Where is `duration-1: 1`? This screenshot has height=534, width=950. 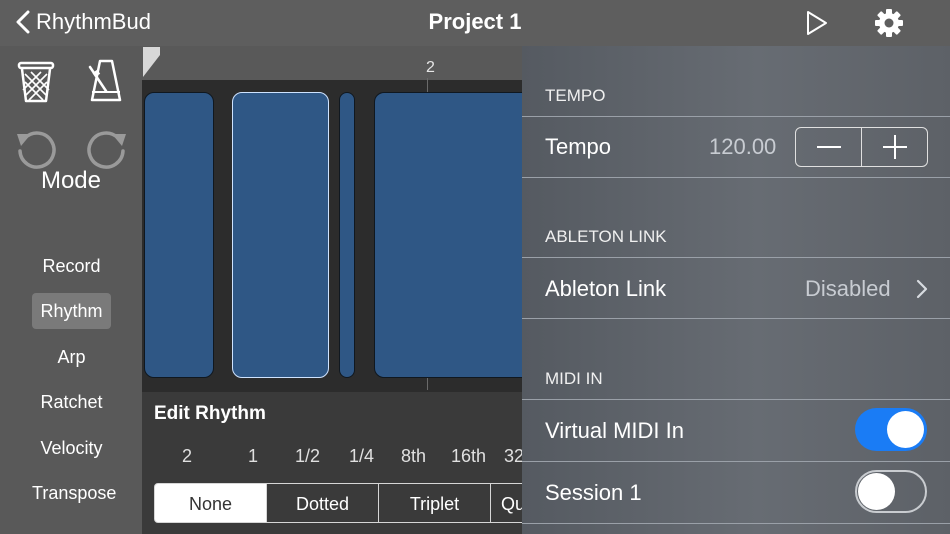 duration-1: 1 is located at coordinates (253, 456).